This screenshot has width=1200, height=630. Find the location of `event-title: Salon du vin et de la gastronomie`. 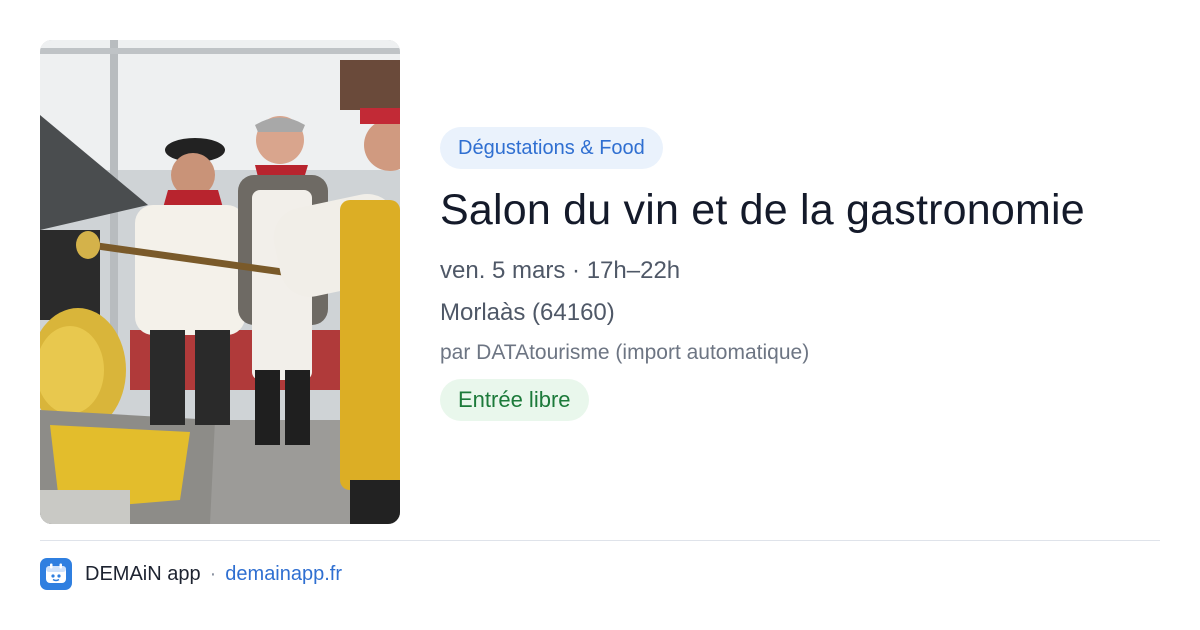

event-title: Salon du vin et de la gastronomie is located at coordinates (762, 210).